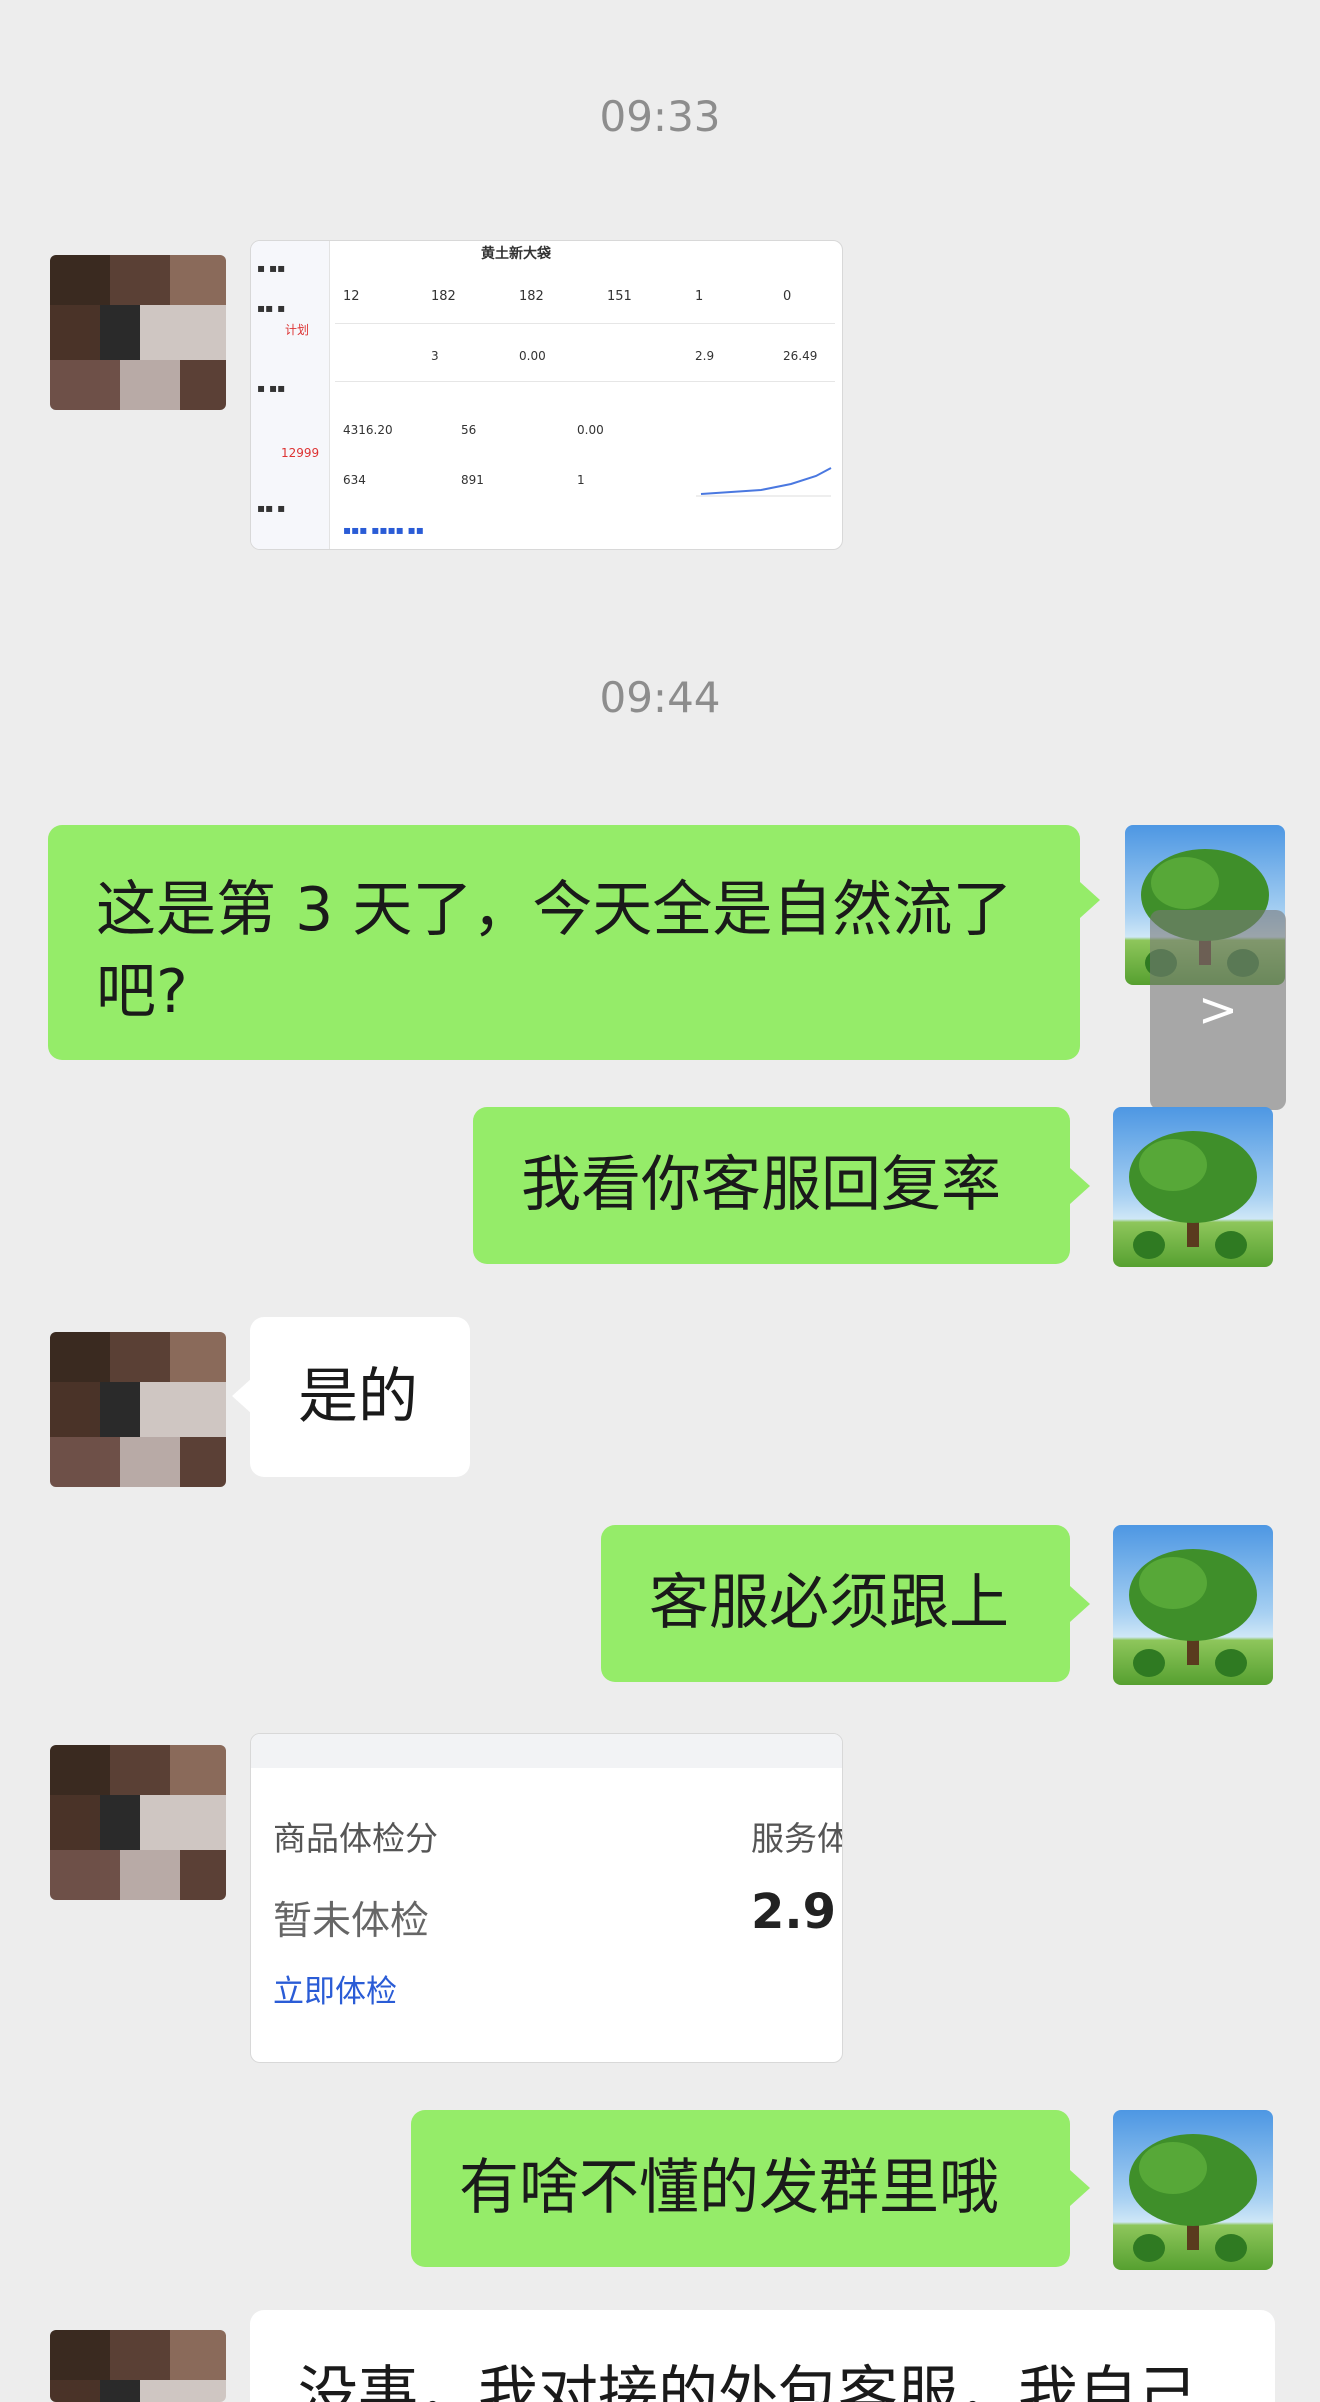  Describe the element at coordinates (729, 2188) in the screenshot. I see `message-text-5: 有啥不懂的发群里哦` at that location.